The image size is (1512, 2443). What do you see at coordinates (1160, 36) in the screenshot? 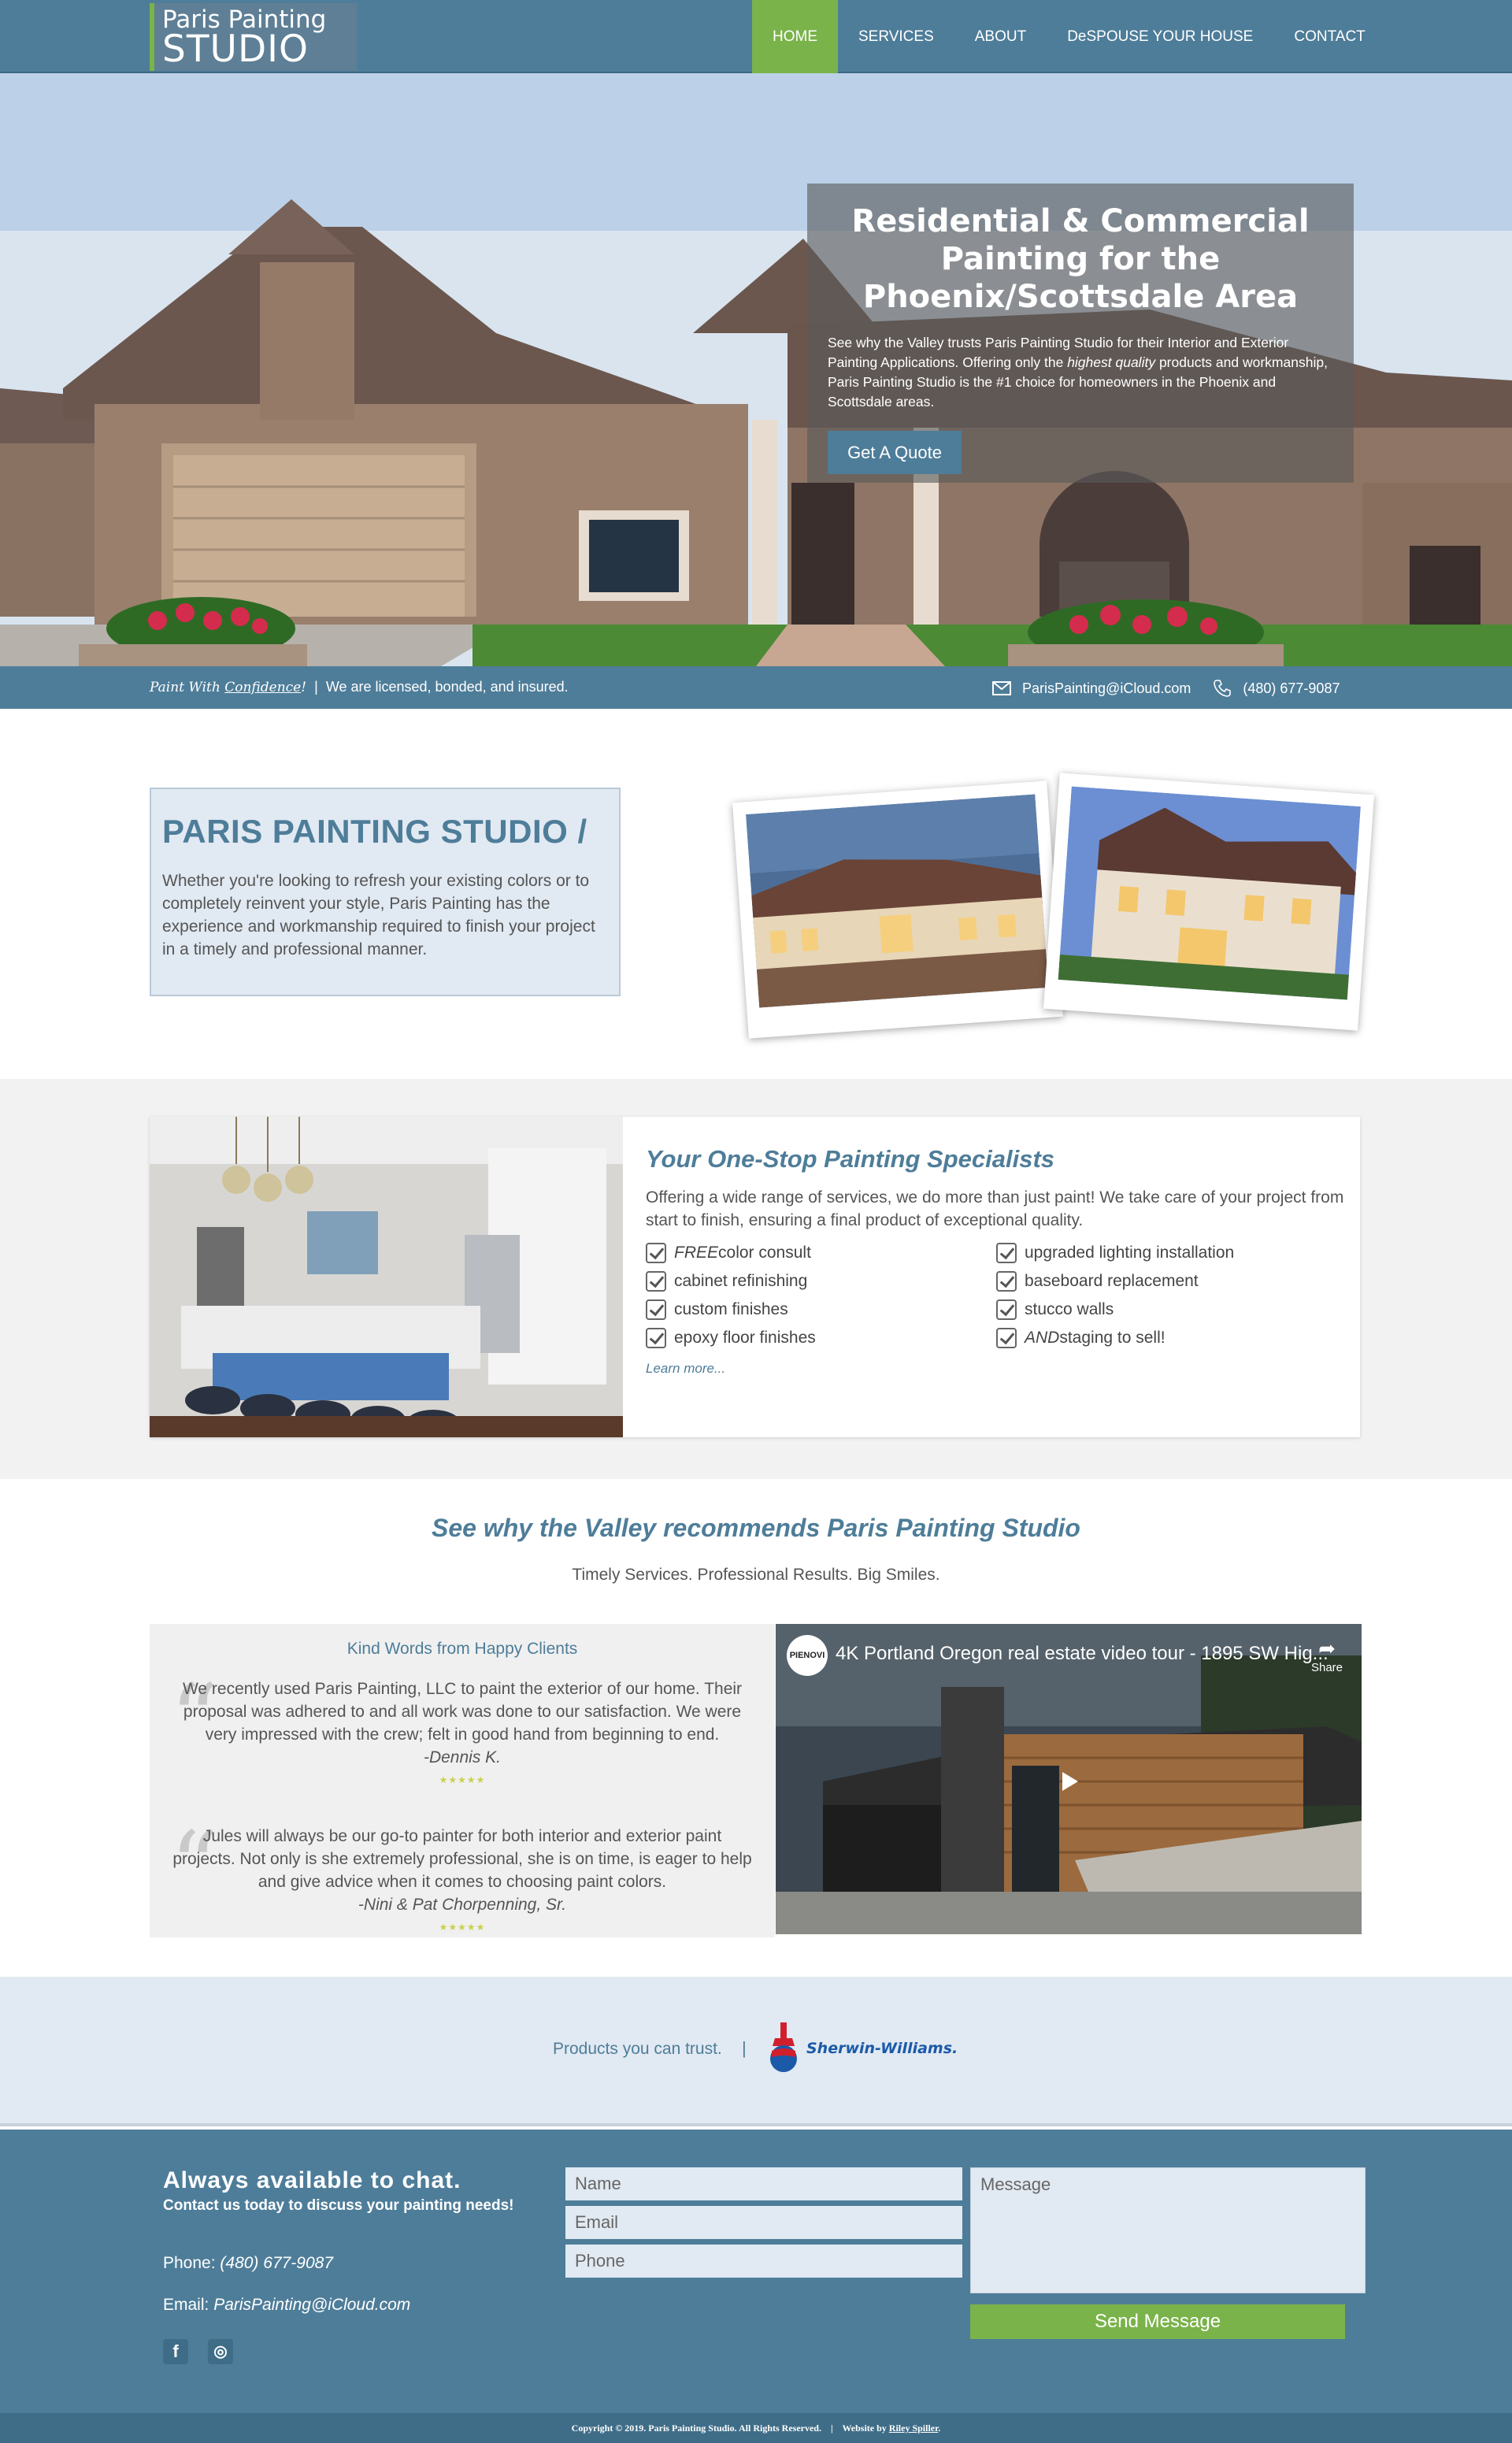
I see `nav-despouse-your-house: DeSPOUSE YOUR HOUSE` at bounding box center [1160, 36].